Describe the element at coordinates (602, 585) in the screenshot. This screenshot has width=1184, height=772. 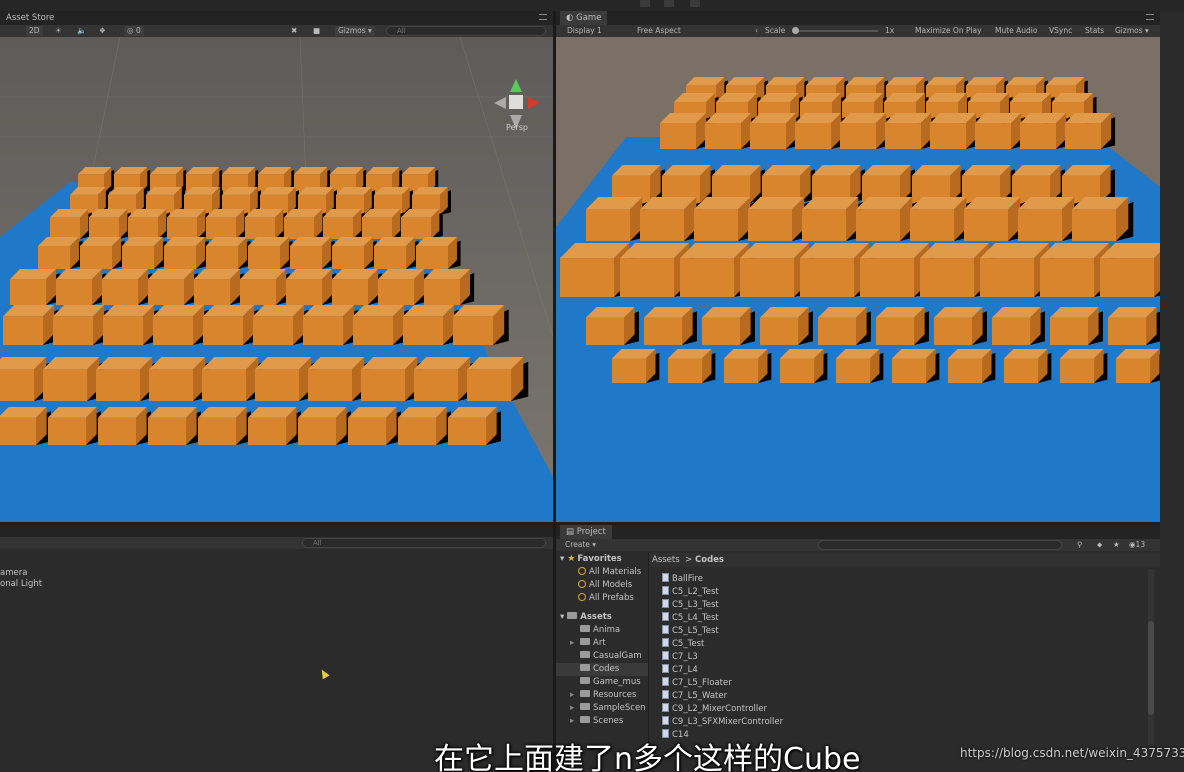
I see `favorites-item: All Models` at that location.